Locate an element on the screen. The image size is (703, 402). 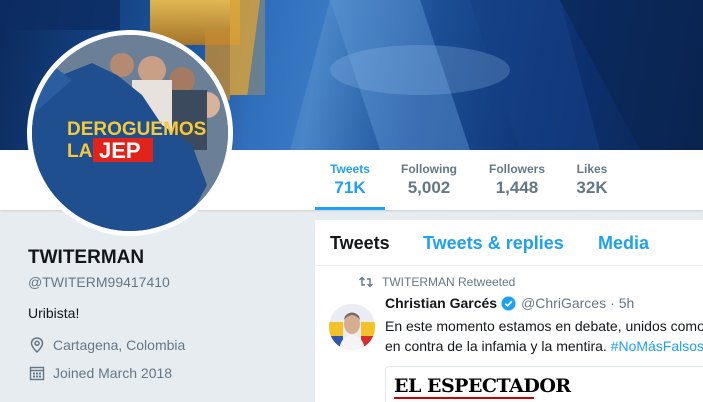
author-photo is located at coordinates (352, 327).